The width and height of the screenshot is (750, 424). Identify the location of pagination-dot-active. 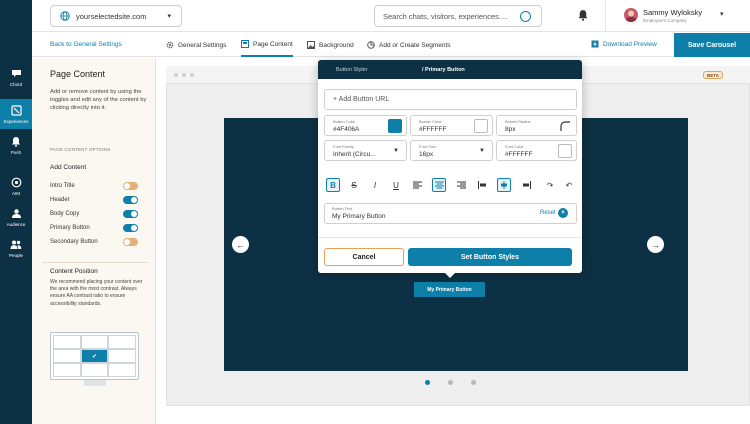
(427, 382).